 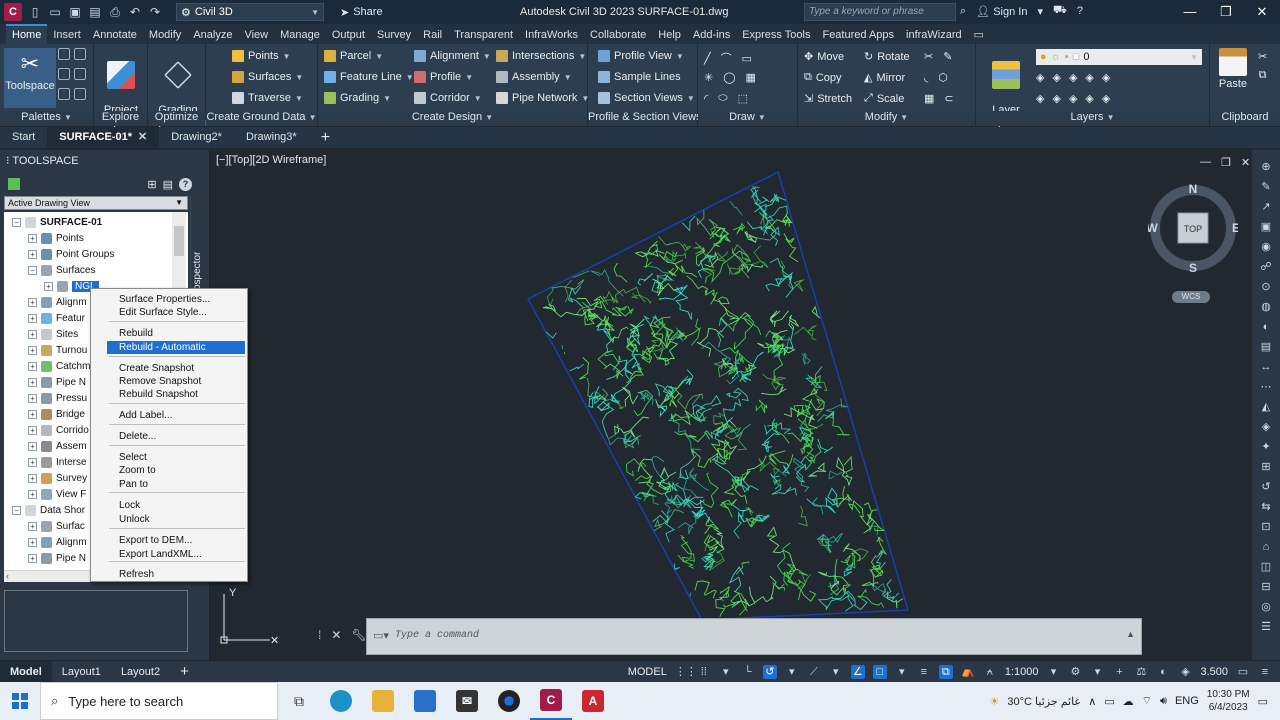 What do you see at coordinates (880, 12) in the screenshot?
I see `keyword-search-input: Type a keyword or phrase` at bounding box center [880, 12].